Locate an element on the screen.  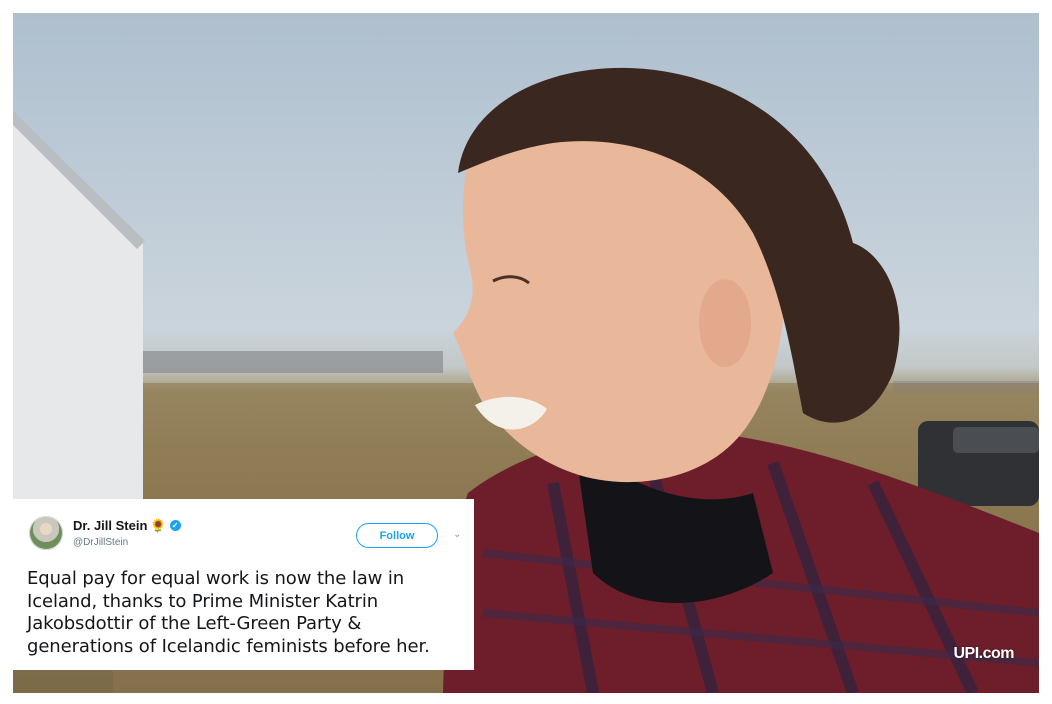
verified-badge-icon: ✓ is located at coordinates (175, 525).